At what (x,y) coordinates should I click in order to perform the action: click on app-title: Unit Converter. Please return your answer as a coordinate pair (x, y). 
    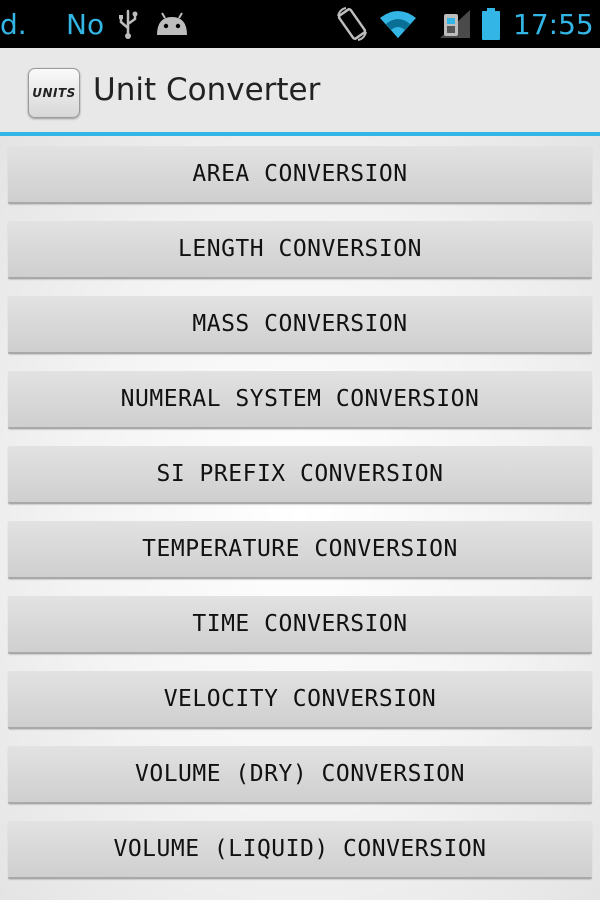
    Looking at the image, I should click on (207, 90).